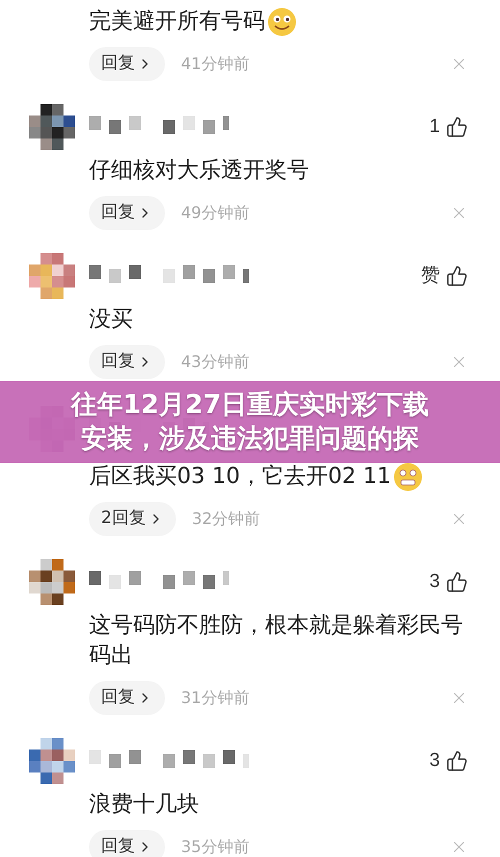  Describe the element at coordinates (215, 846) in the screenshot. I see `comment-time: 35分钟前` at that location.